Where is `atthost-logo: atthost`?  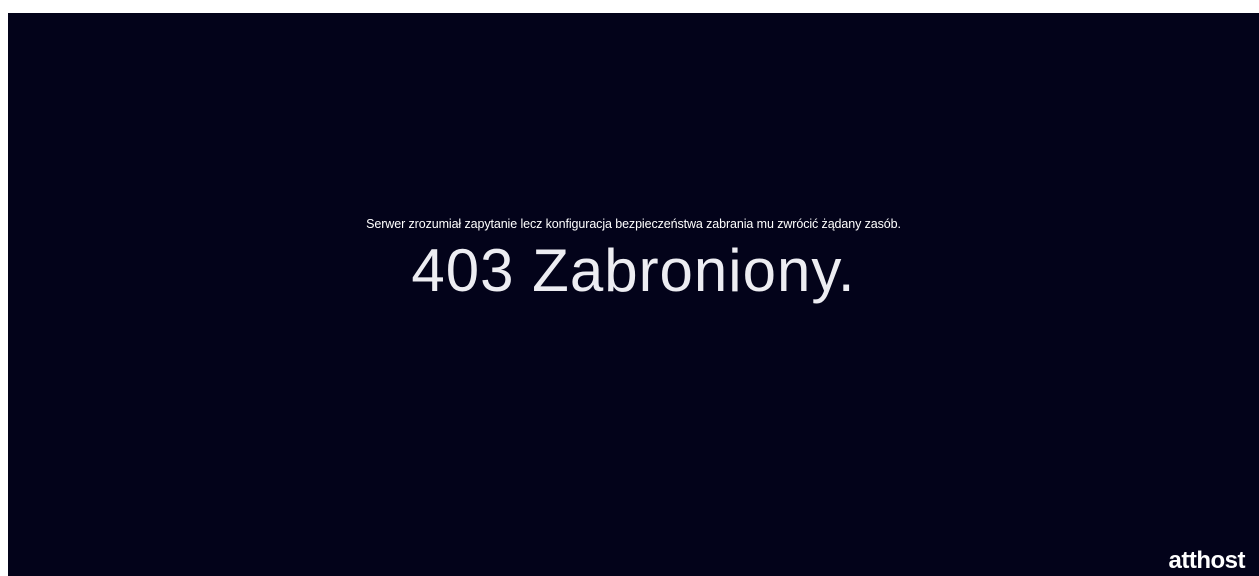
atthost-logo: atthost is located at coordinates (1207, 560).